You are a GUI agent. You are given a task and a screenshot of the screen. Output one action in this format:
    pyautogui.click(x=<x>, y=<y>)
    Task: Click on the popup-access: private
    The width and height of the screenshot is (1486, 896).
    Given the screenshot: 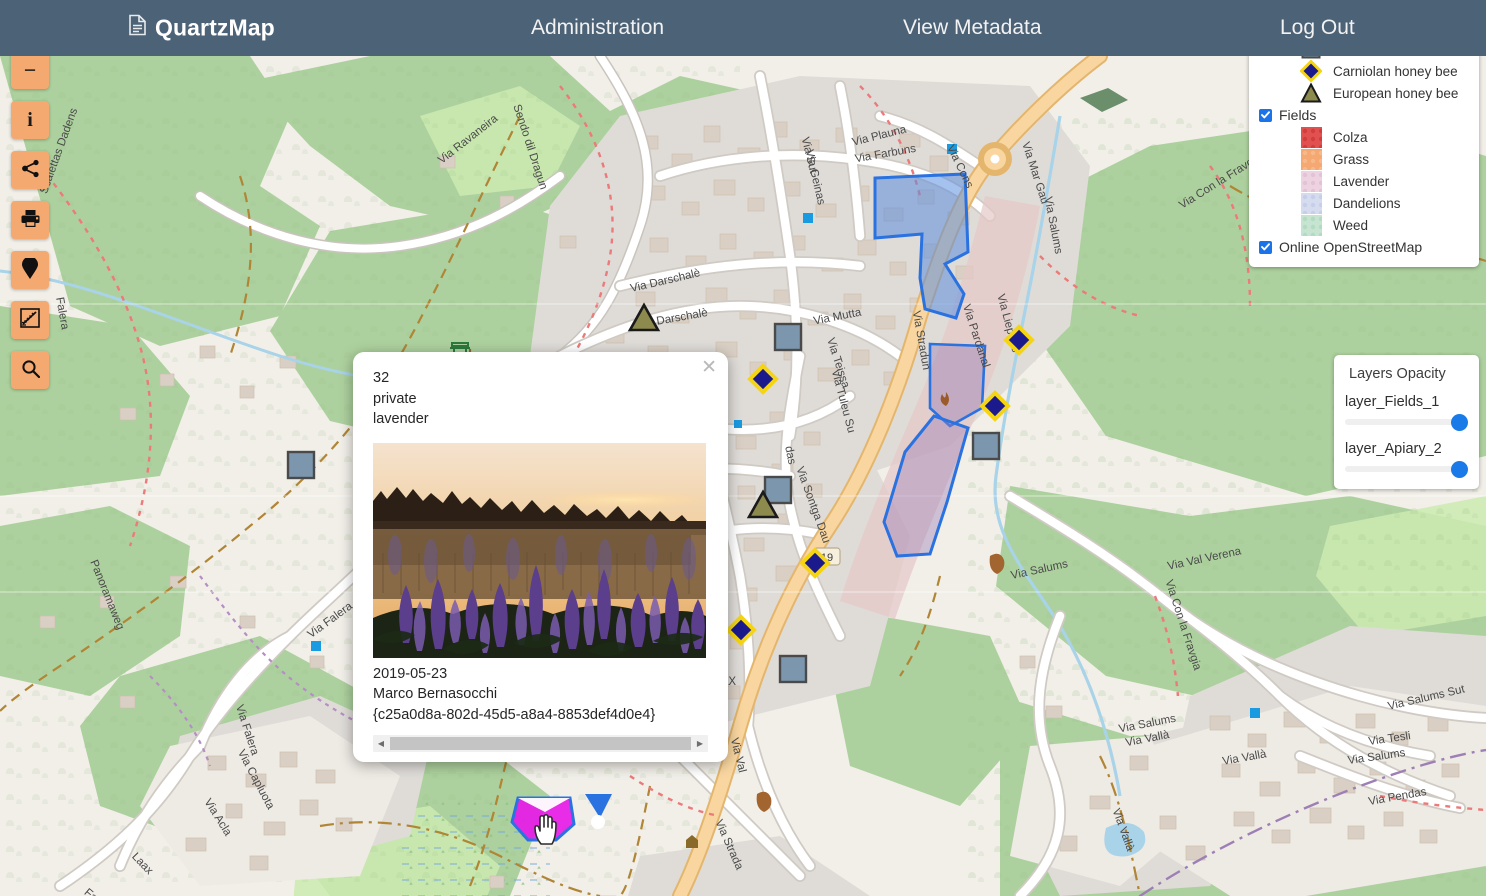 What is the action you would take?
    pyautogui.click(x=395, y=398)
    